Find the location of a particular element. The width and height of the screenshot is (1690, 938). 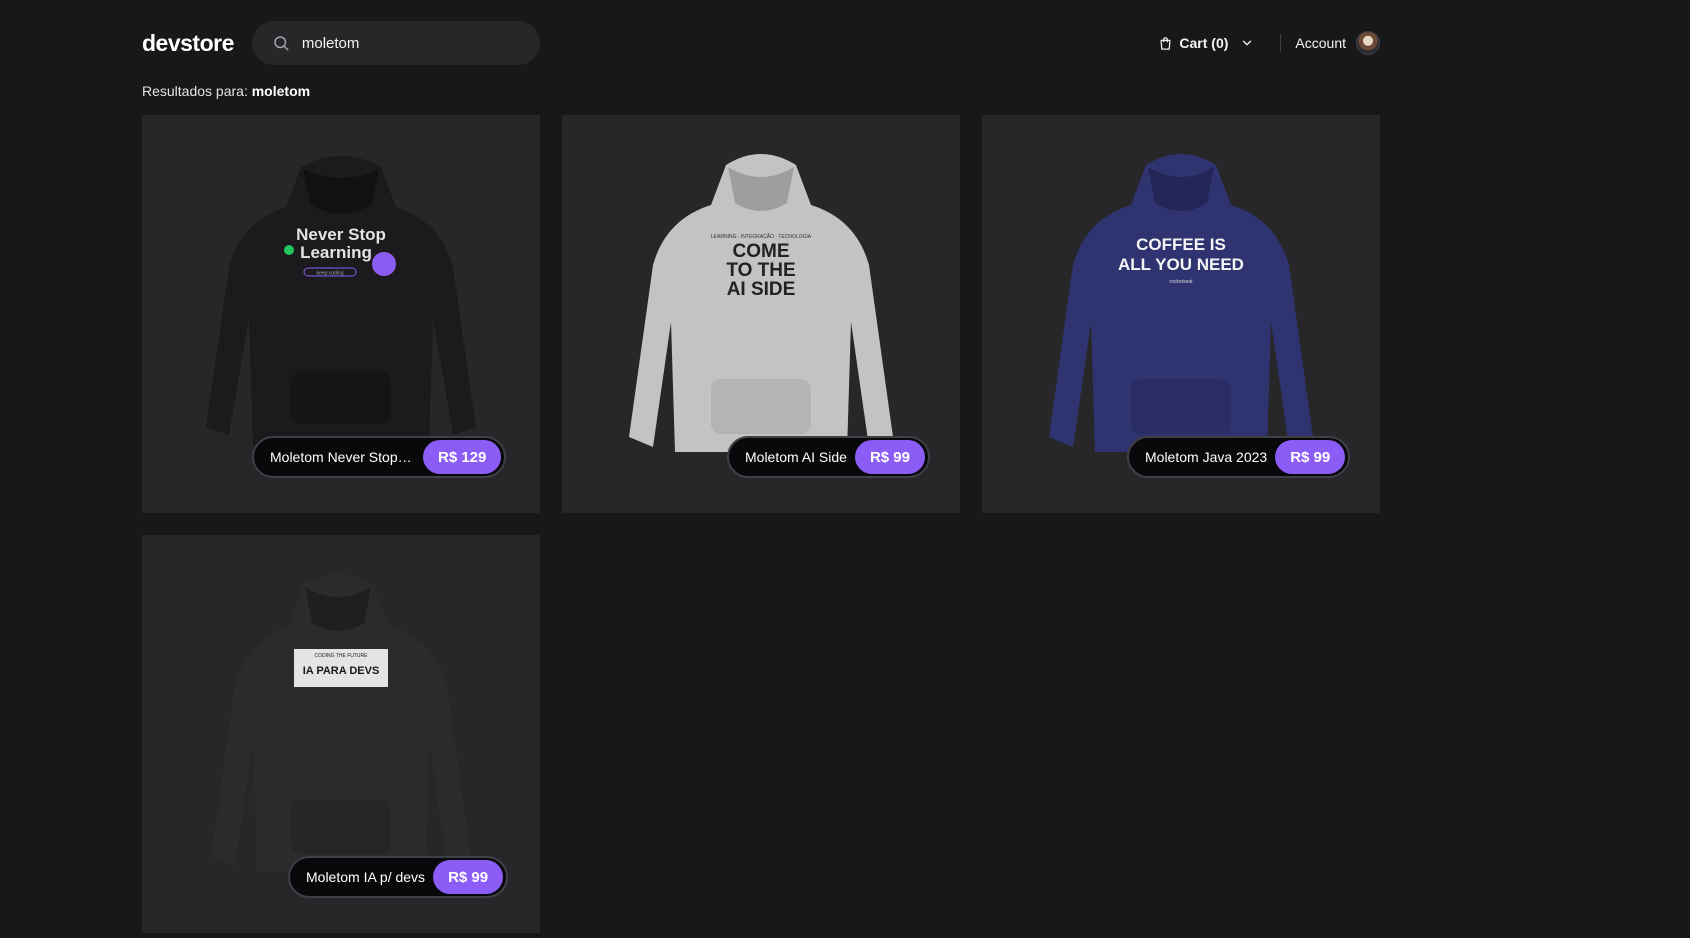

results-prefix: Resultados para: is located at coordinates (195, 91).